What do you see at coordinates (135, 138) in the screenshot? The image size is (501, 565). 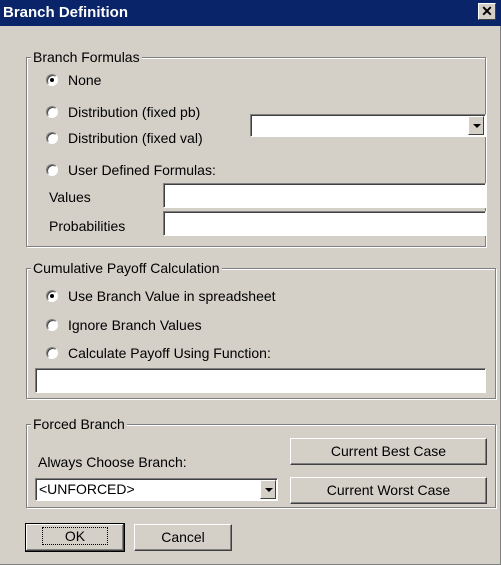 I see `radio-distribution-fixed-val-label: Distribution (fixed val)` at bounding box center [135, 138].